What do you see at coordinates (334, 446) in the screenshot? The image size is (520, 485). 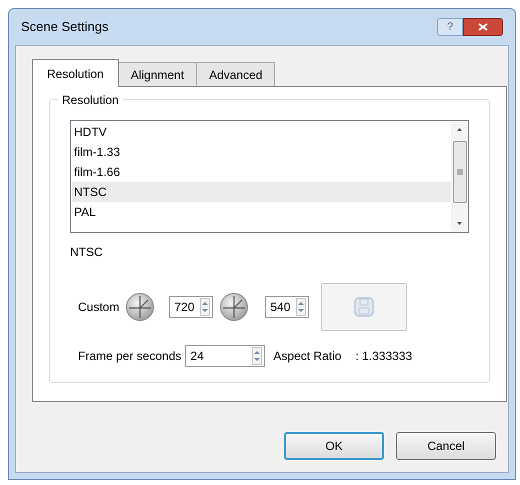 I see `dialog-button: OK` at bounding box center [334, 446].